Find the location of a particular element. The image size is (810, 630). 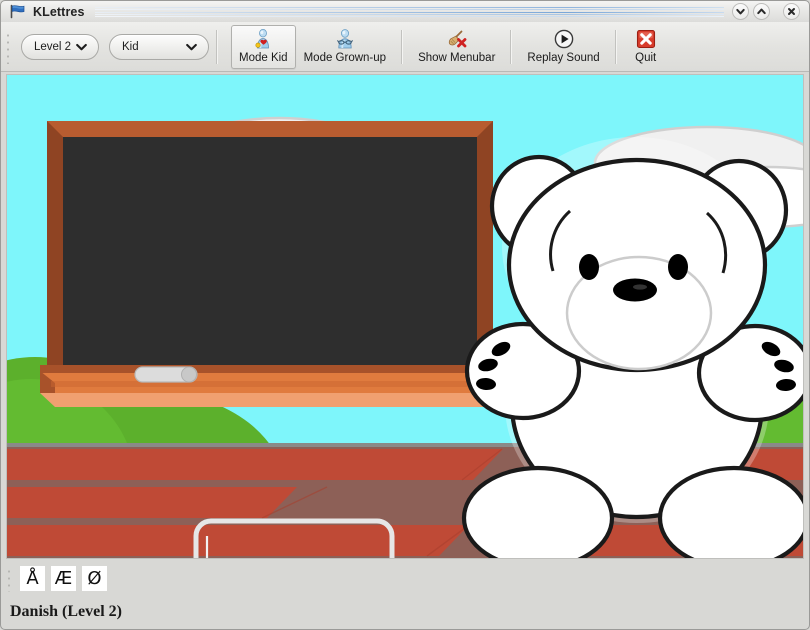

window-controls is located at coordinates (770, 11).